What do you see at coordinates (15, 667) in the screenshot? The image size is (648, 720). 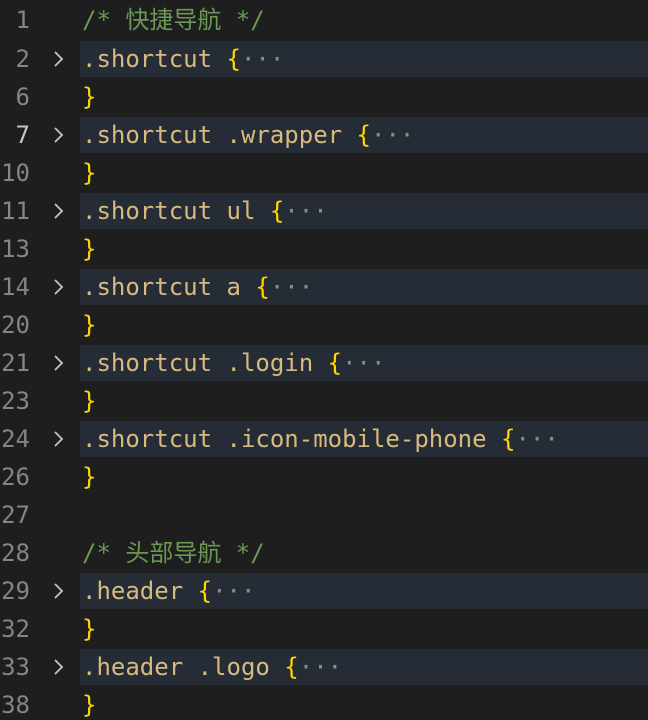 I see `line-number: 33` at bounding box center [15, 667].